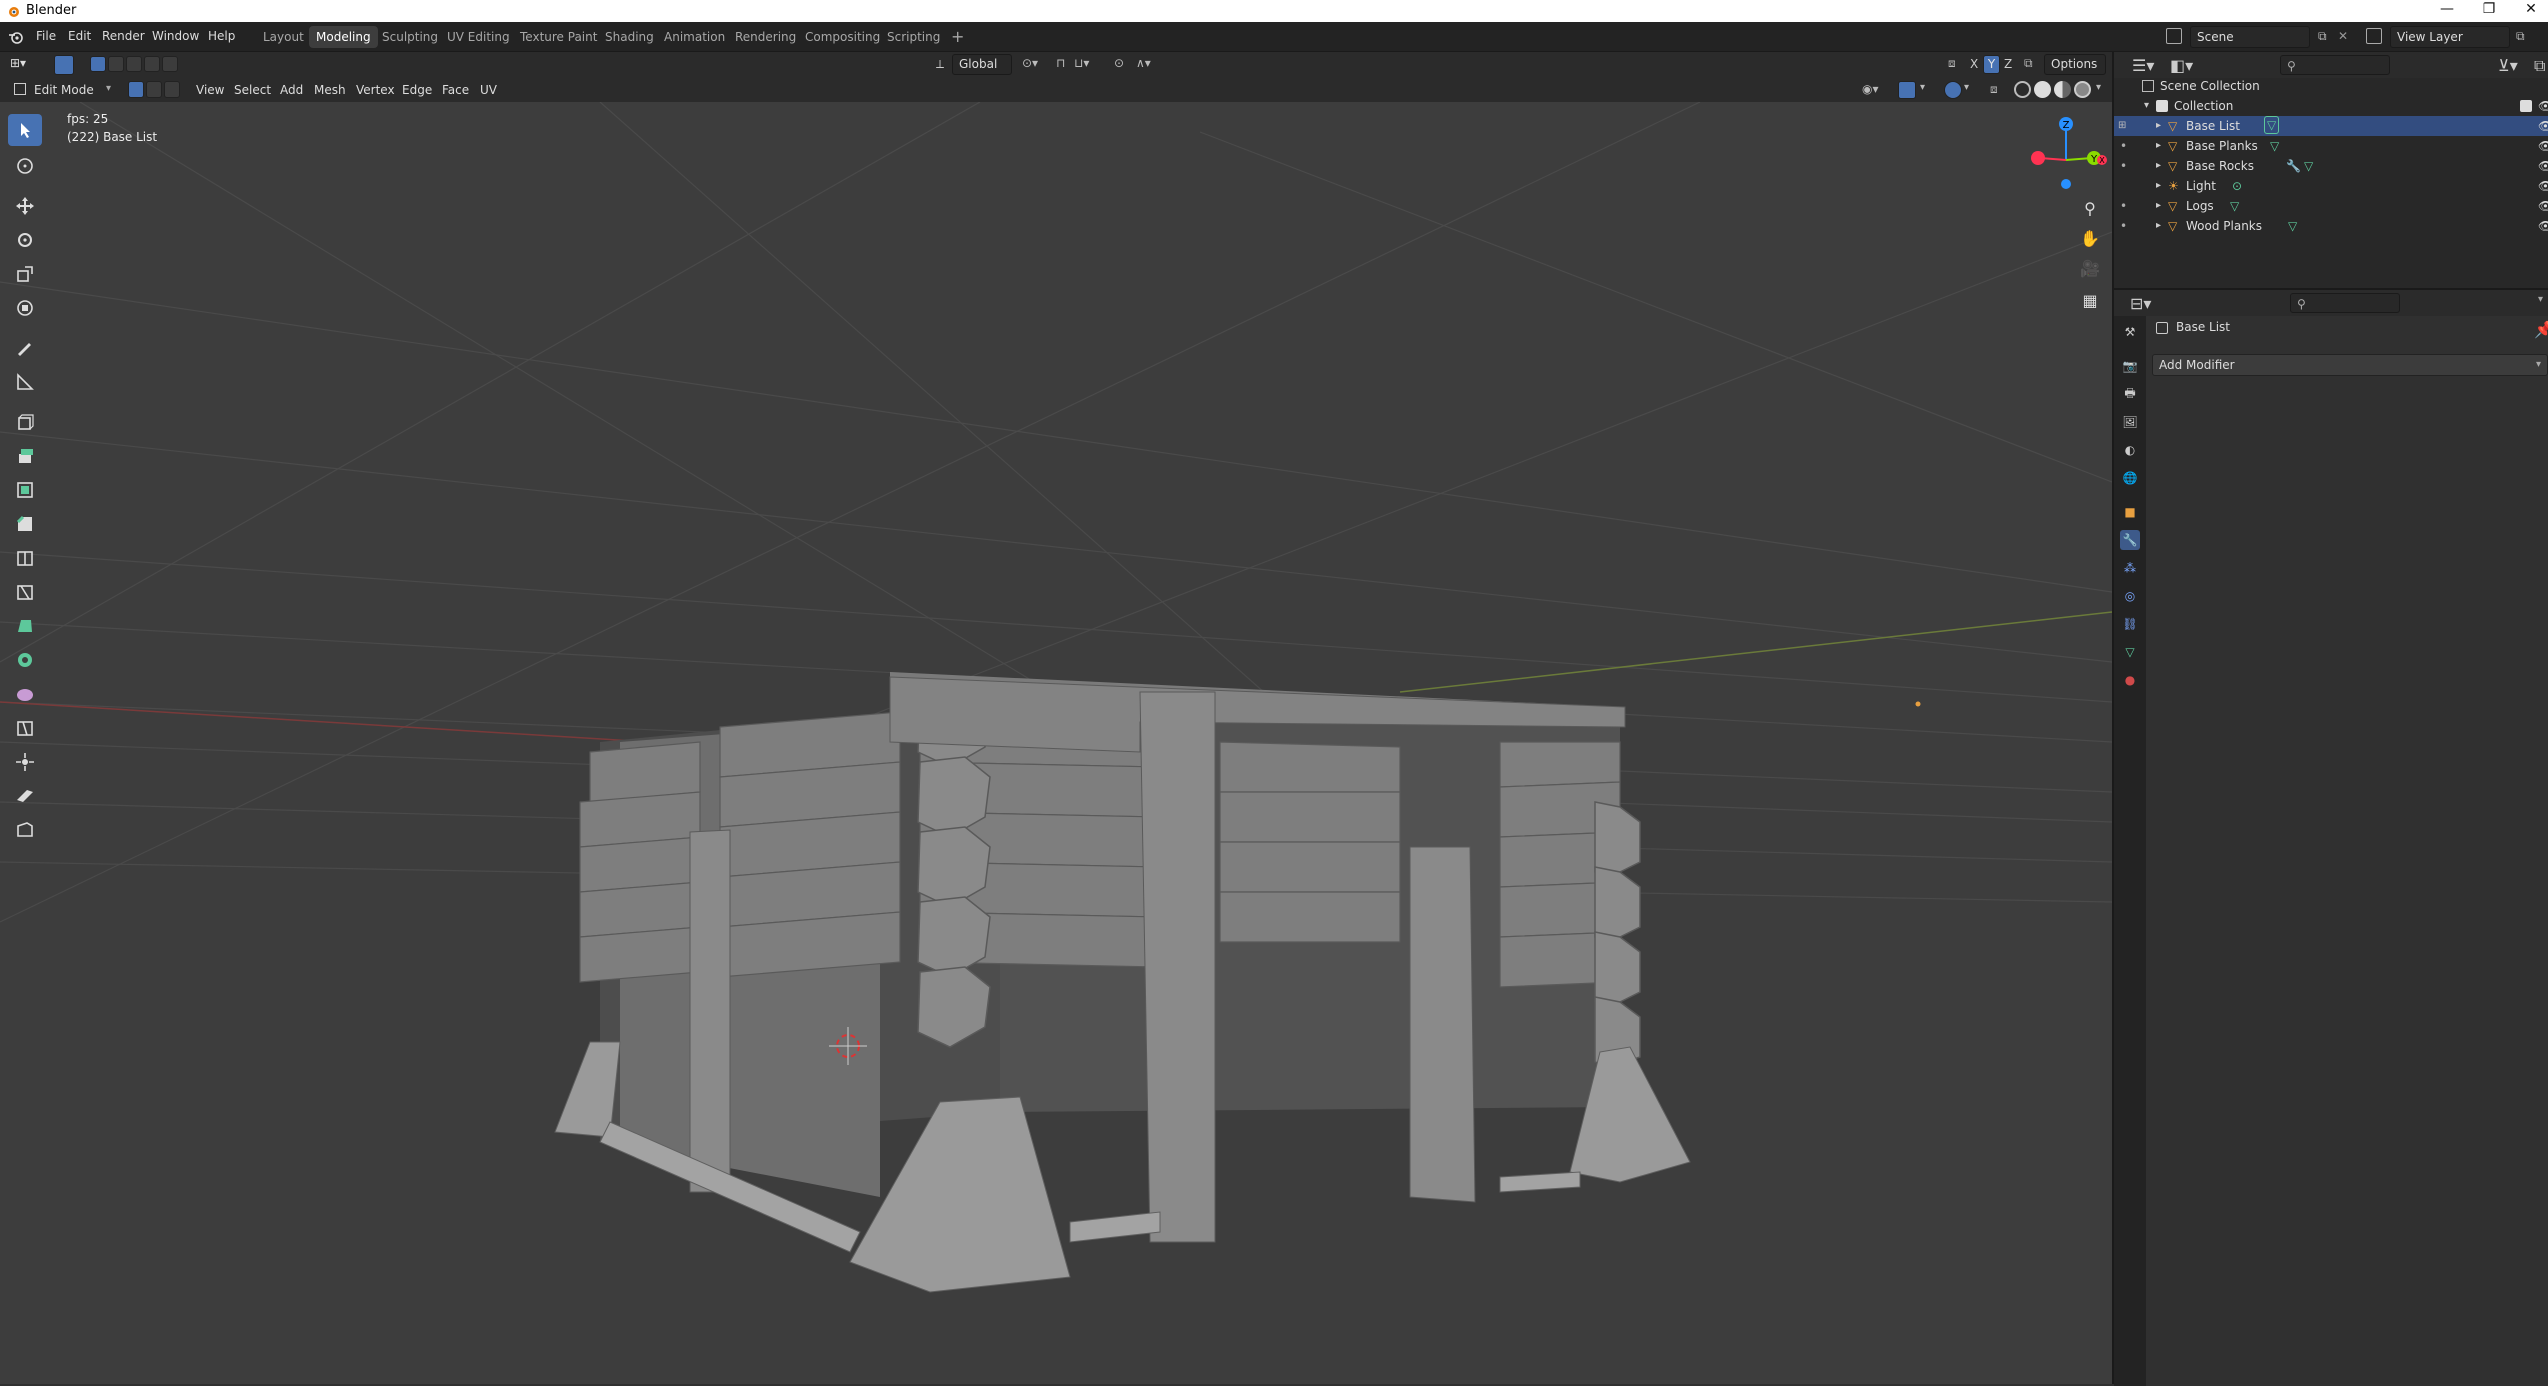  I want to click on visibility-icon: ◉▾, so click(1870, 89).